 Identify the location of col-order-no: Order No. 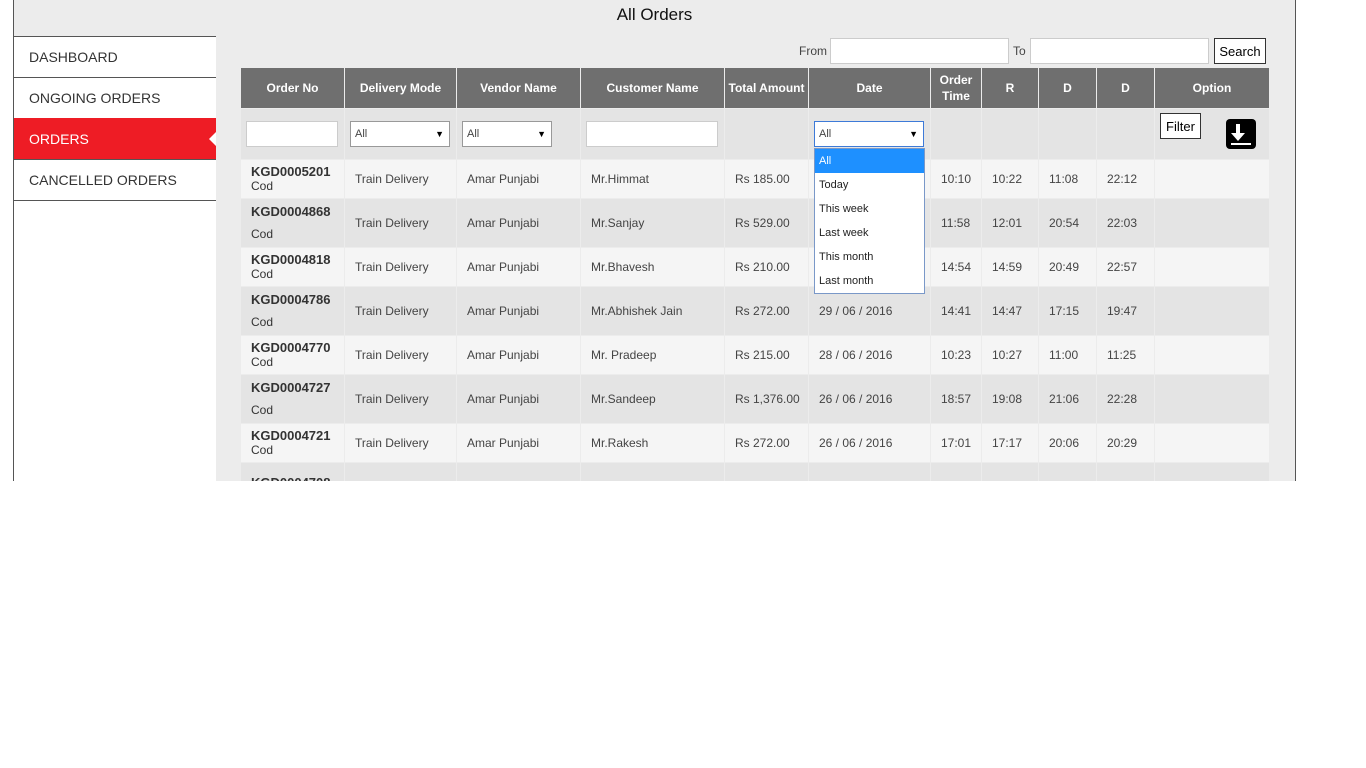
(292, 88).